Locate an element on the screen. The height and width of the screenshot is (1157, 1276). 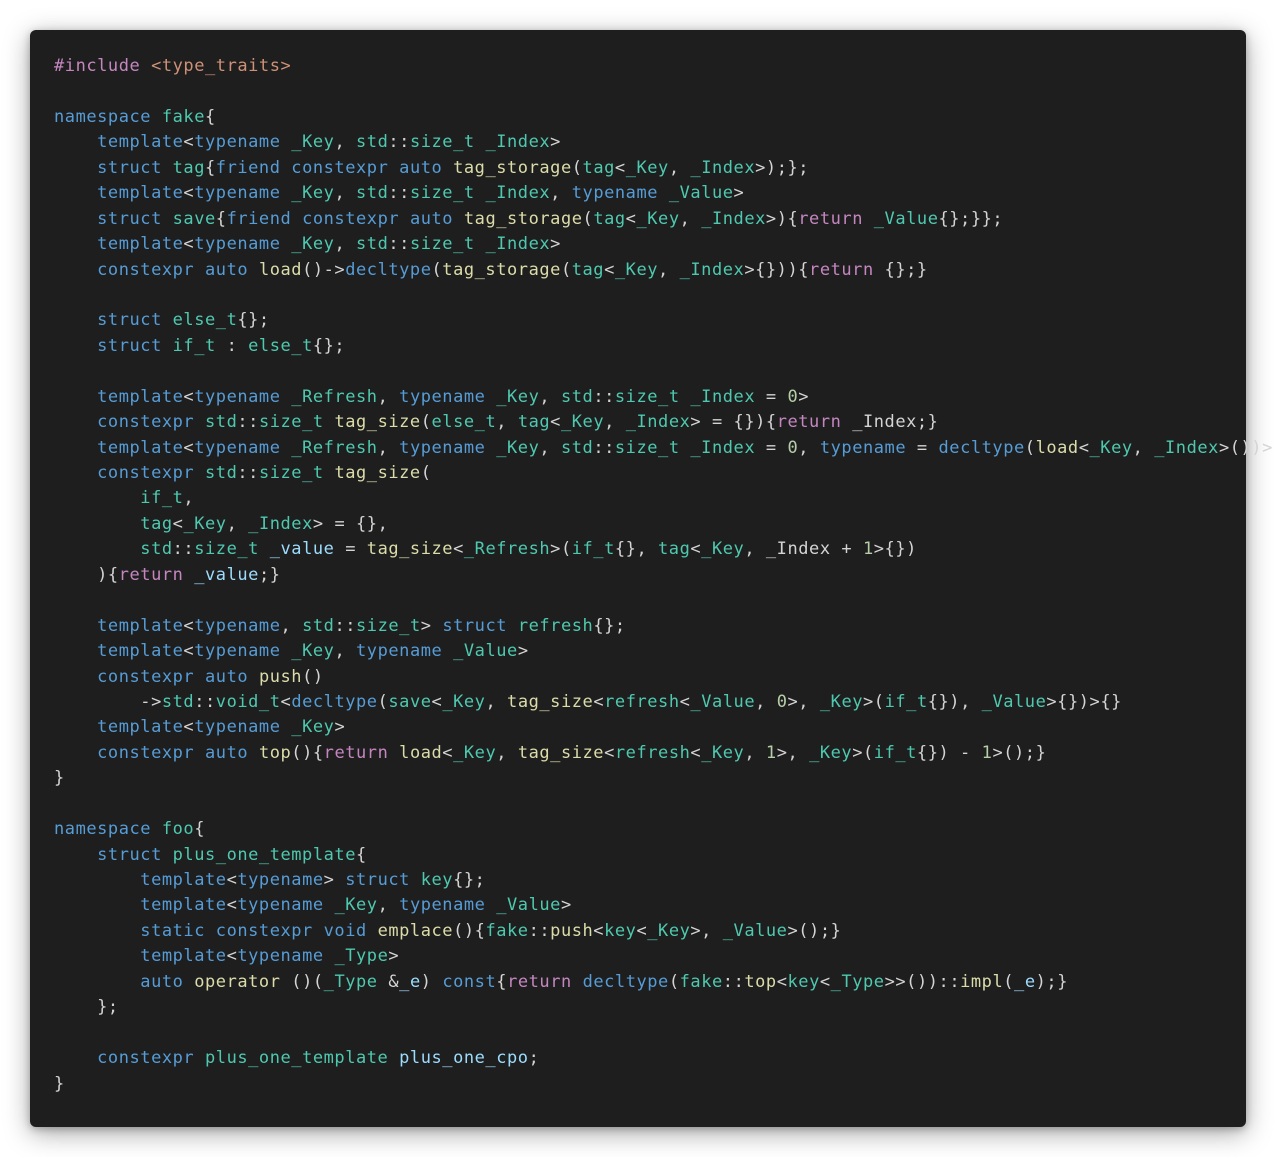
code-line: template<typename> struct key{}; is located at coordinates (650, 880).